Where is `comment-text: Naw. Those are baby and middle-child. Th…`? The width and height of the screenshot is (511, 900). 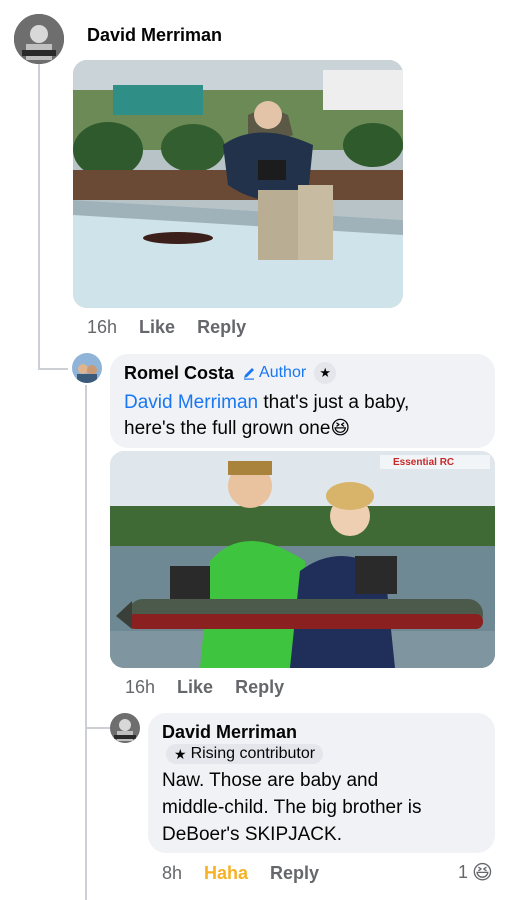 comment-text: Naw. Those are baby and middle-child. Th… is located at coordinates (292, 807).